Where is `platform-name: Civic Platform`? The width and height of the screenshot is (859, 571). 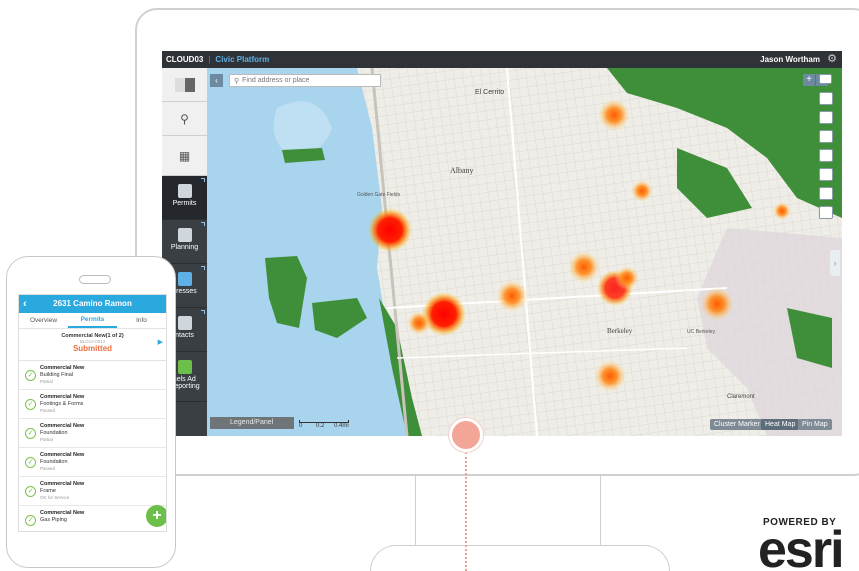
platform-name: Civic Platform is located at coordinates (242, 59).